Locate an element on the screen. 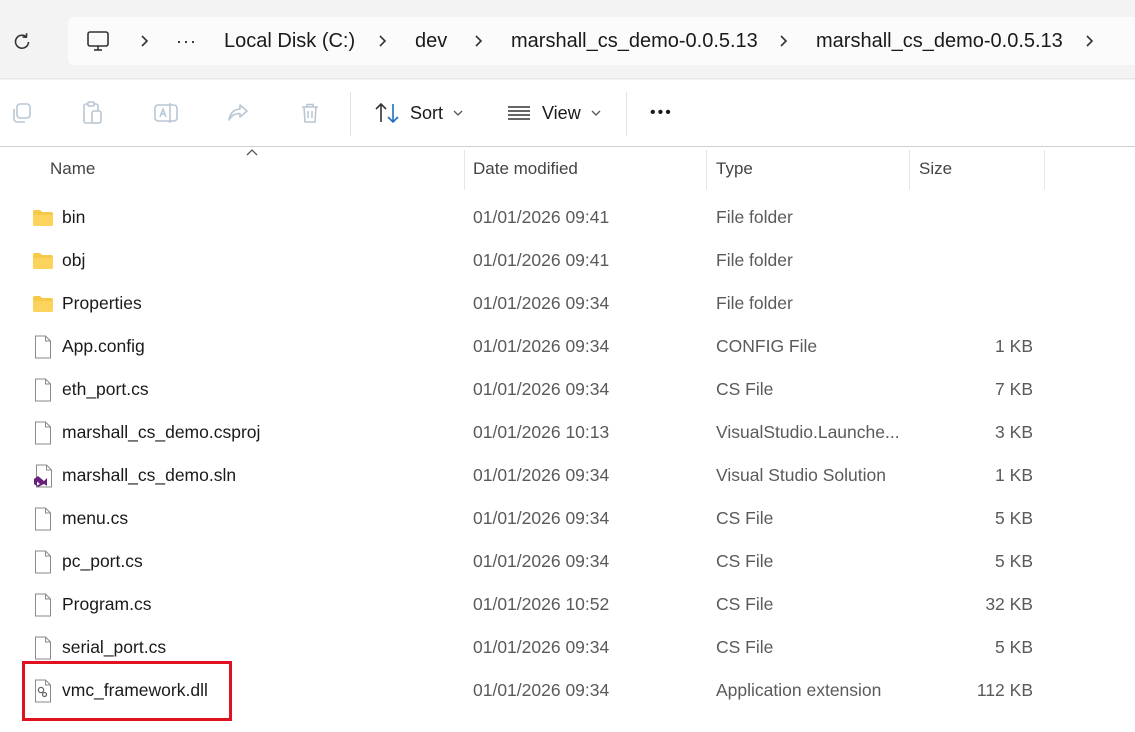 Image resolution: width=1135 pixels, height=732 pixels. view-list-icon is located at coordinates (519, 113).